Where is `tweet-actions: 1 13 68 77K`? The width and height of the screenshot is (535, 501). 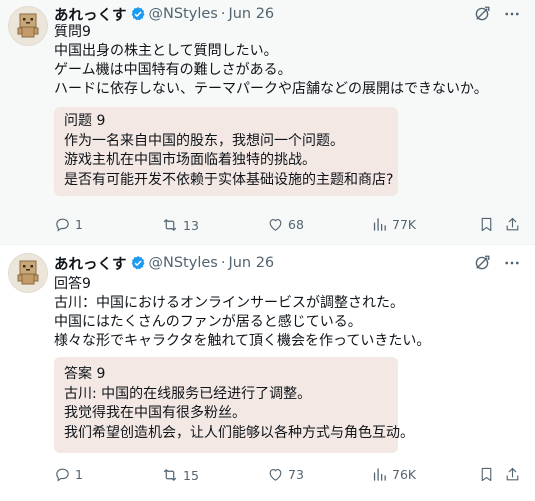
tweet-actions: 1 13 68 77K is located at coordinates (286, 226).